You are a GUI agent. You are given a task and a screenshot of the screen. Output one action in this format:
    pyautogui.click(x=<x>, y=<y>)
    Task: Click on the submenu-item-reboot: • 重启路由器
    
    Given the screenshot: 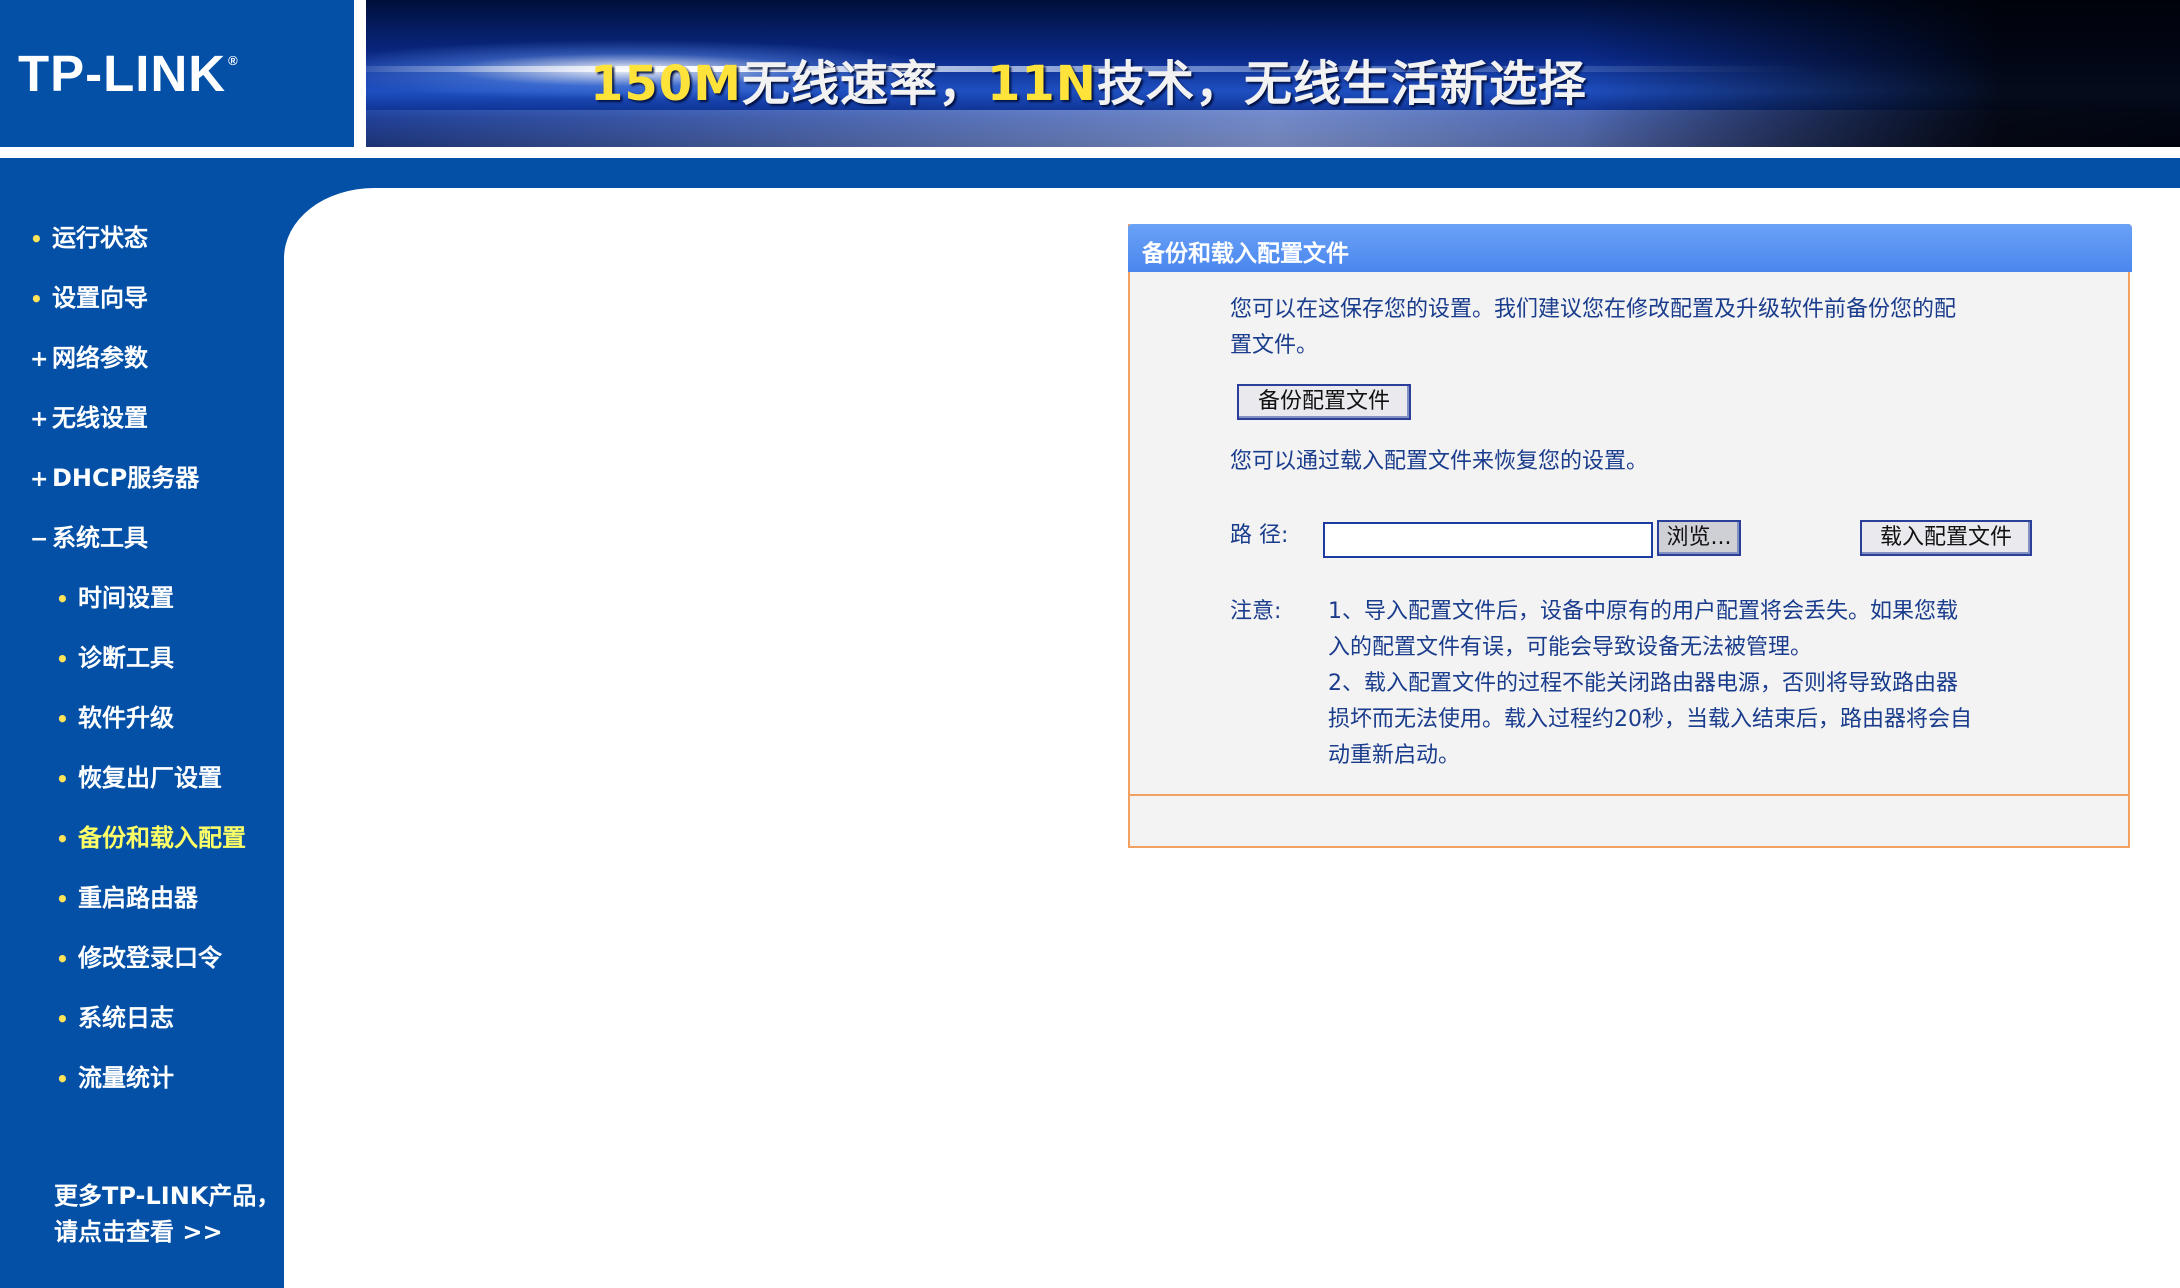 What is the action you would take?
    pyautogui.click(x=127, y=895)
    